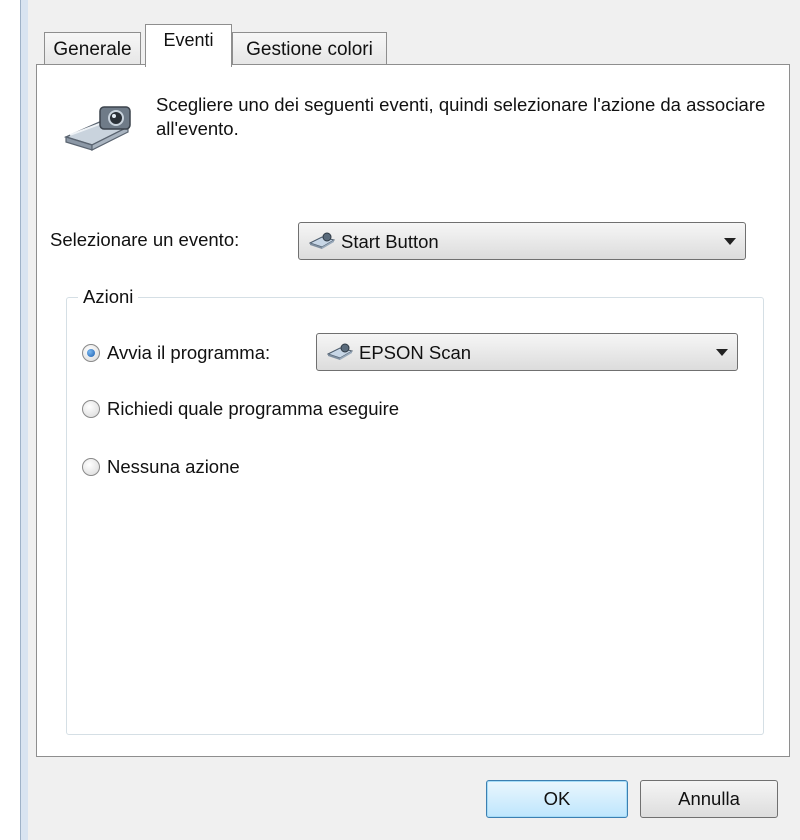 This screenshot has width=800, height=840. I want to click on actions-legend: Azioni, so click(108, 297).